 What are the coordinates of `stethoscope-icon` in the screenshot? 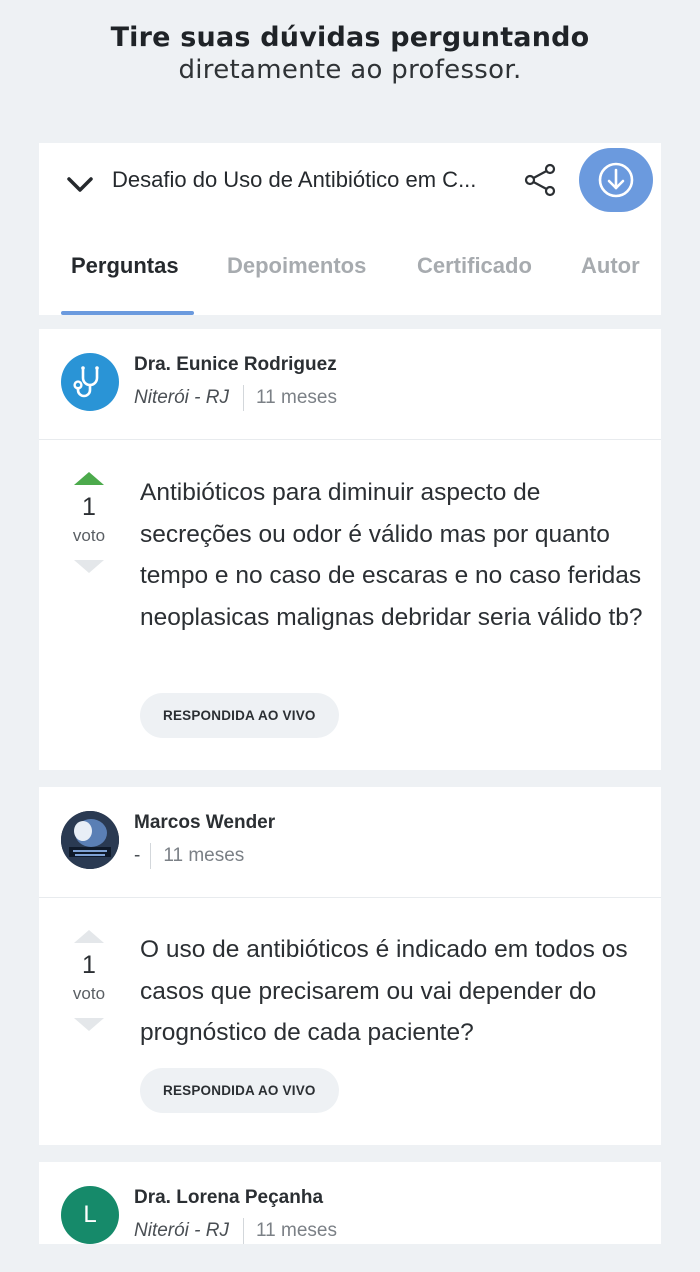 It's located at (86, 382).